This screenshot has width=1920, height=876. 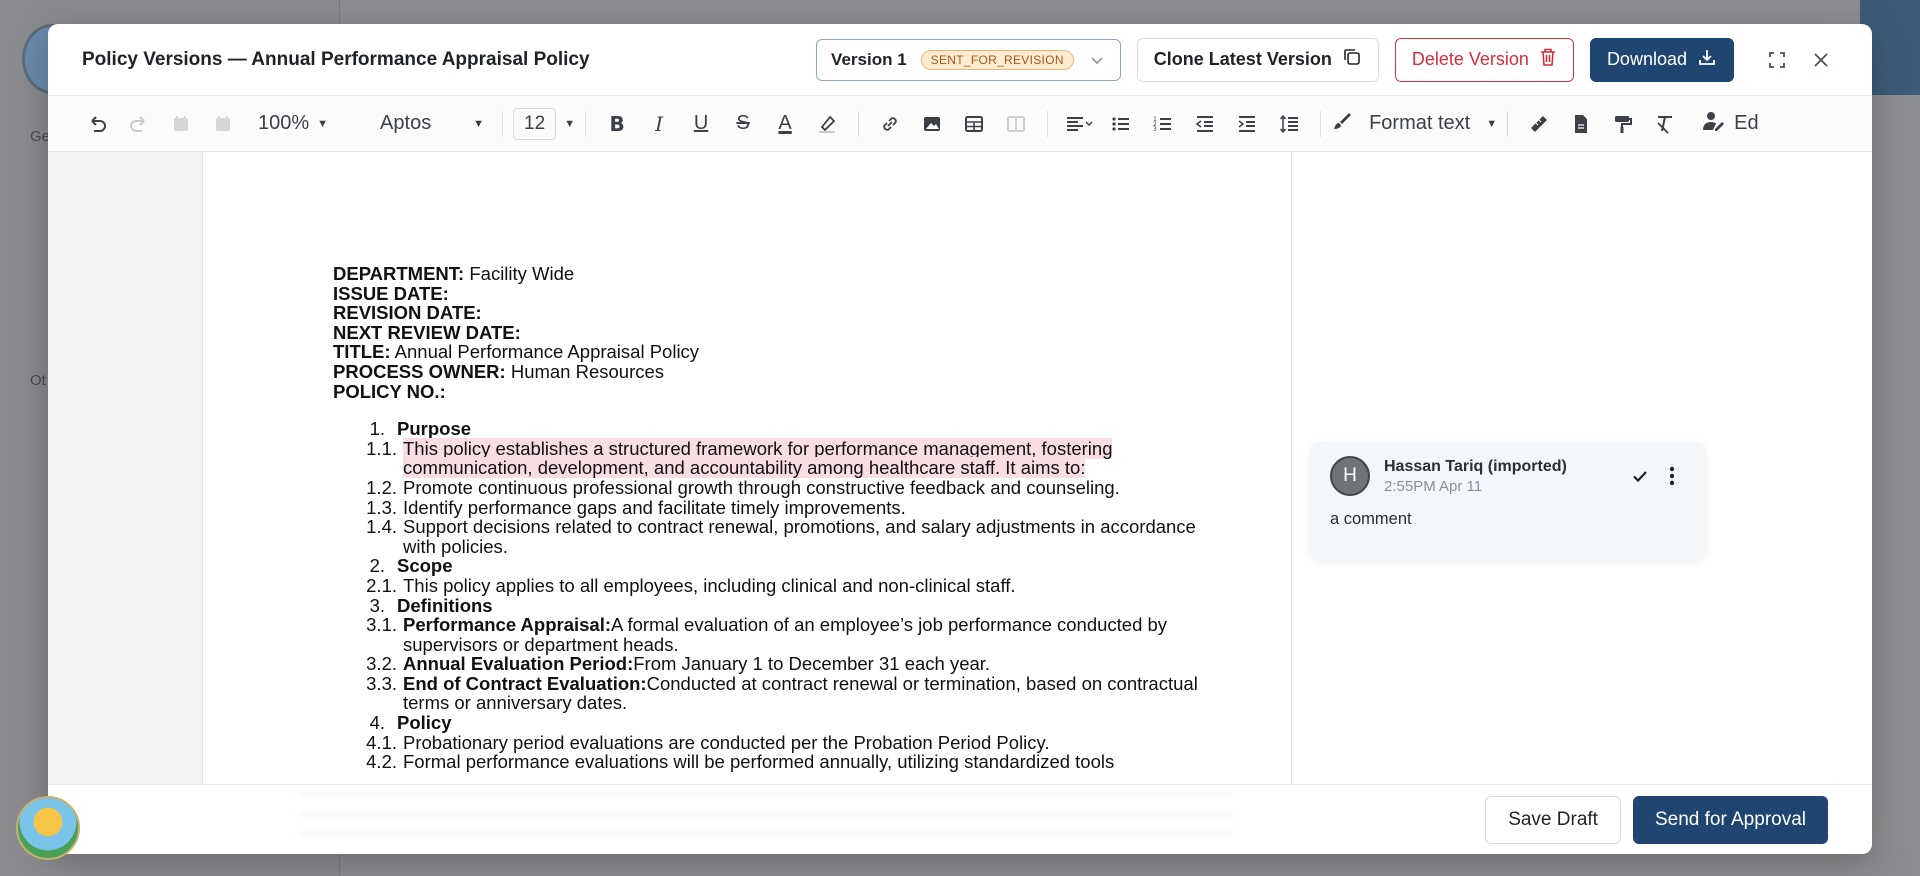 I want to click on section-heading: 4. Policy, so click(x=410, y=723).